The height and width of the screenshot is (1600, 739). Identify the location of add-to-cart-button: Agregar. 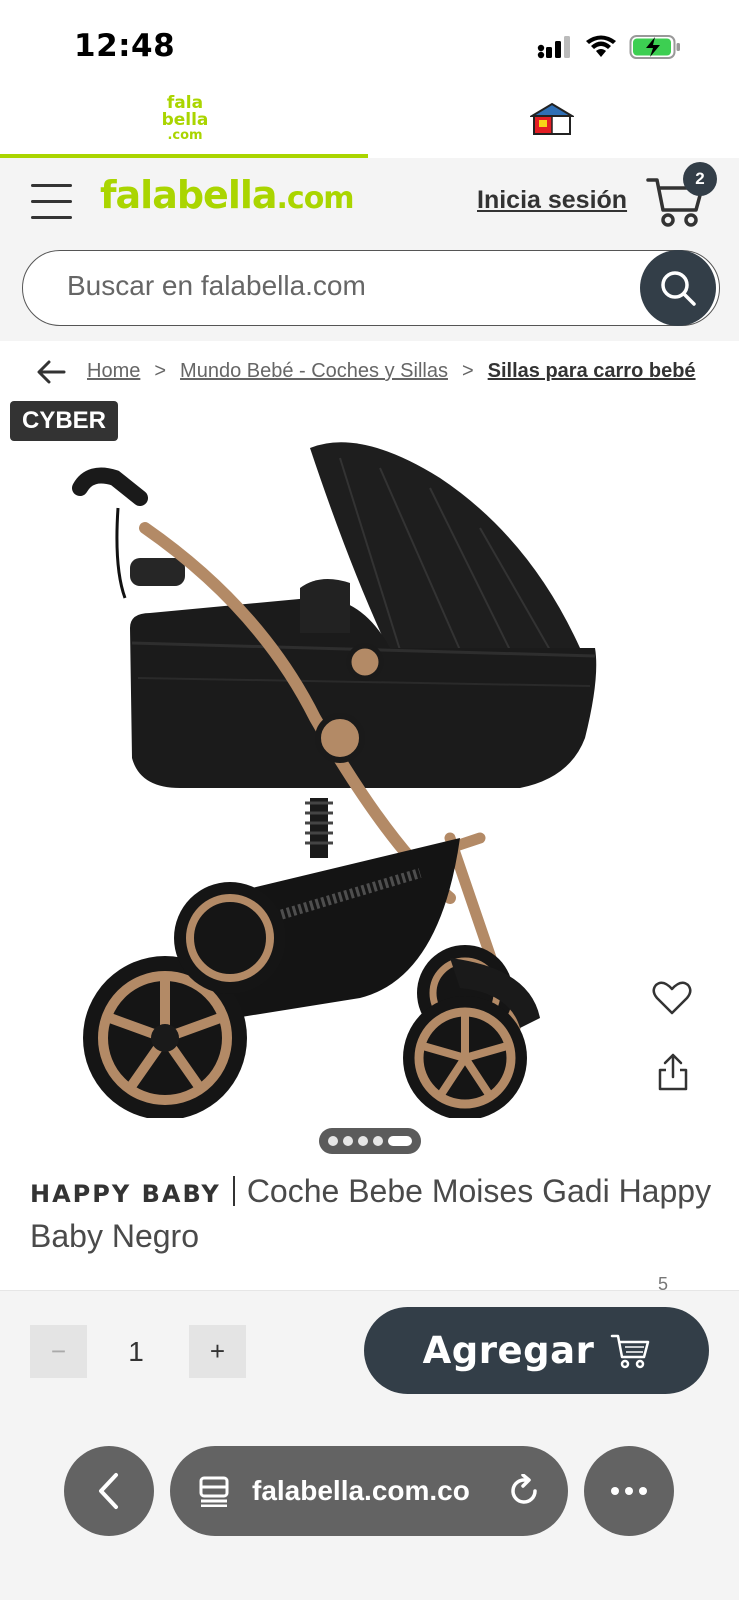
(536, 1350).